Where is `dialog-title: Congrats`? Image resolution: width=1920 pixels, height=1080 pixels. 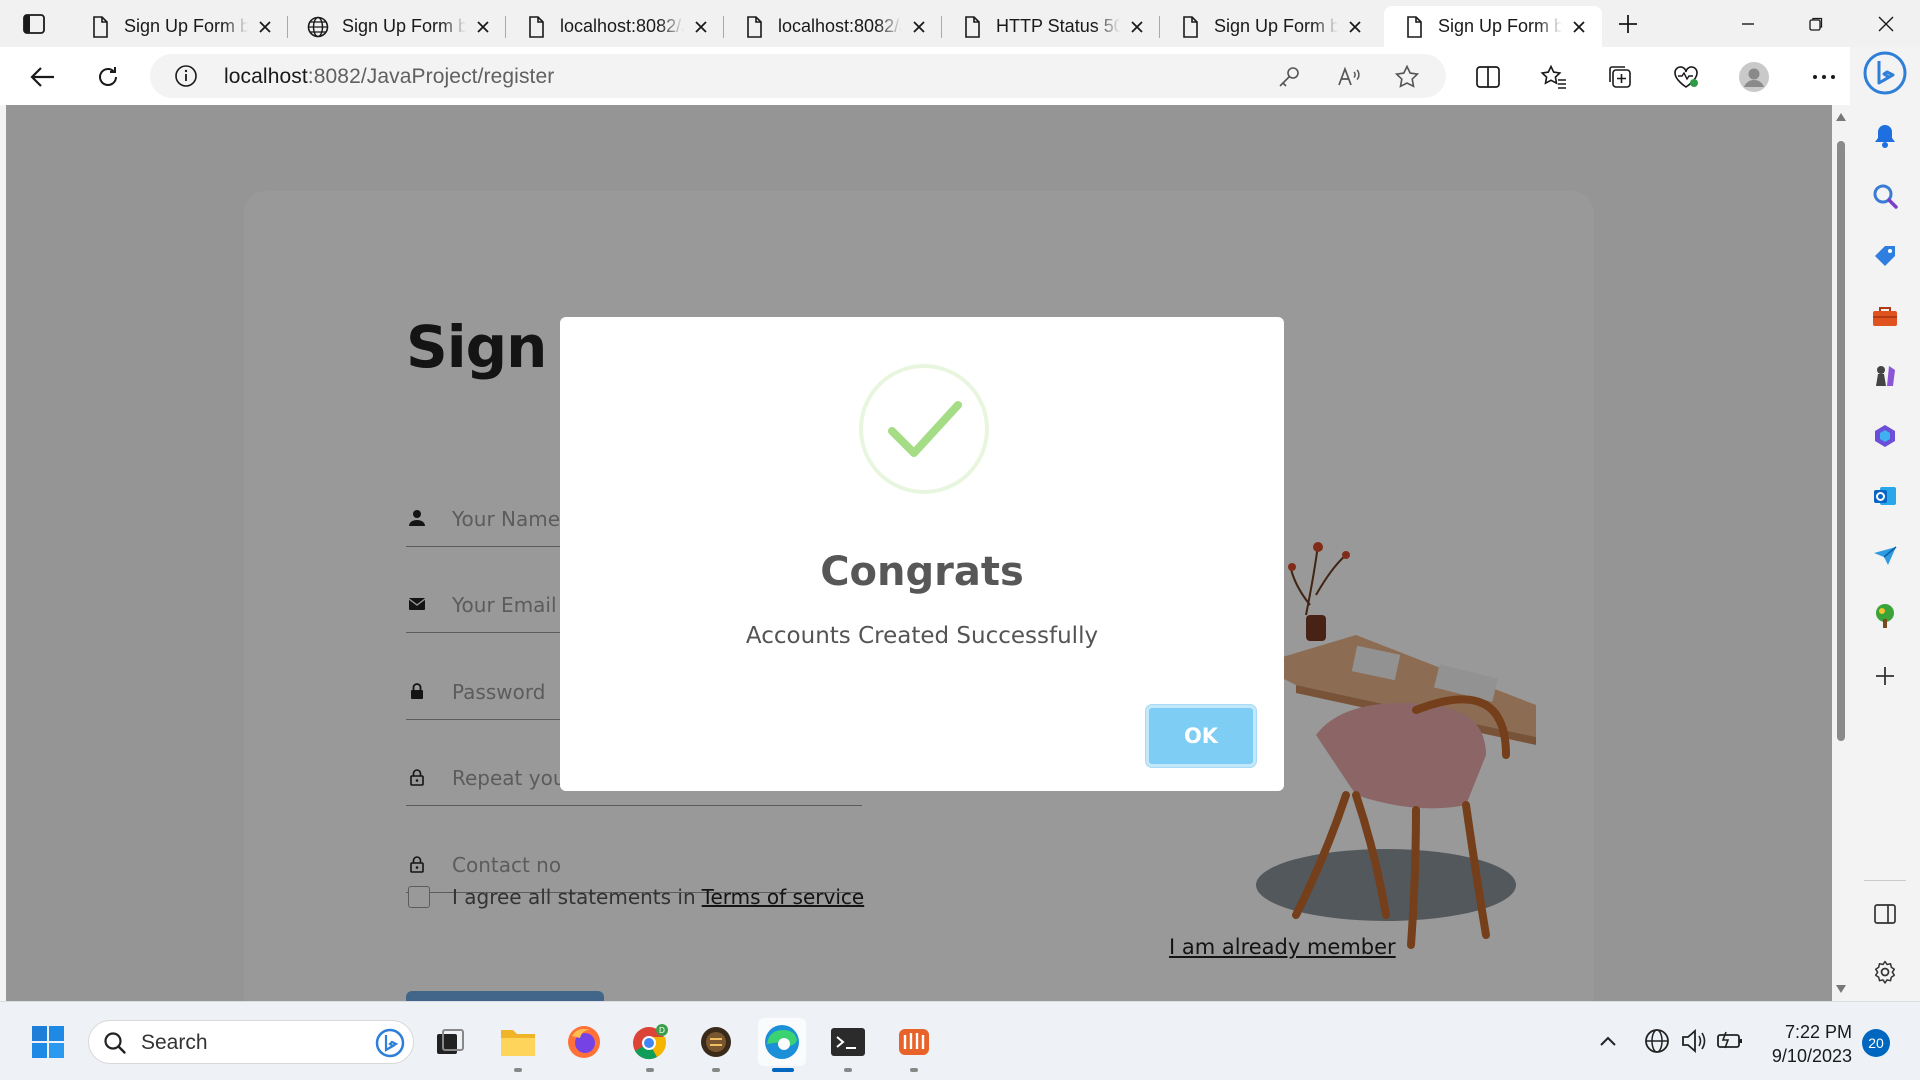 dialog-title: Congrats is located at coordinates (922, 572).